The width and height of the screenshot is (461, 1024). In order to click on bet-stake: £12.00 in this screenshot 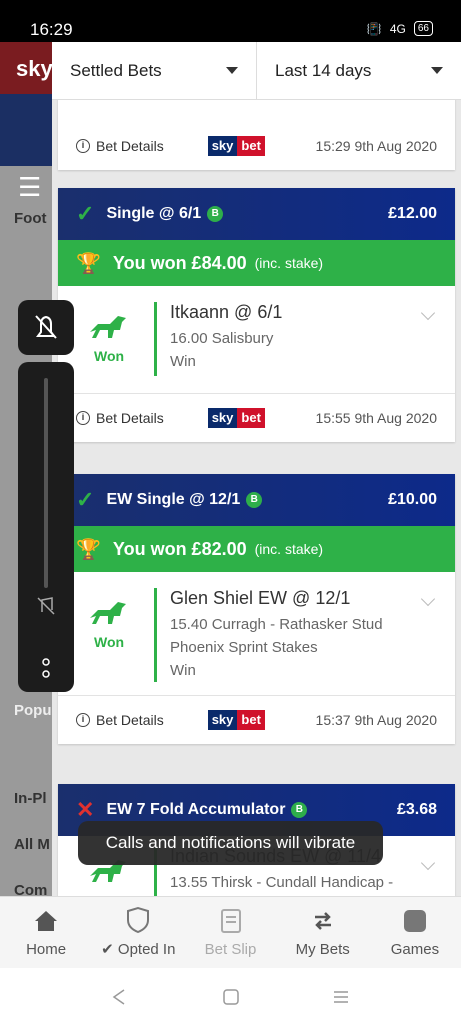, I will do `click(412, 213)`.